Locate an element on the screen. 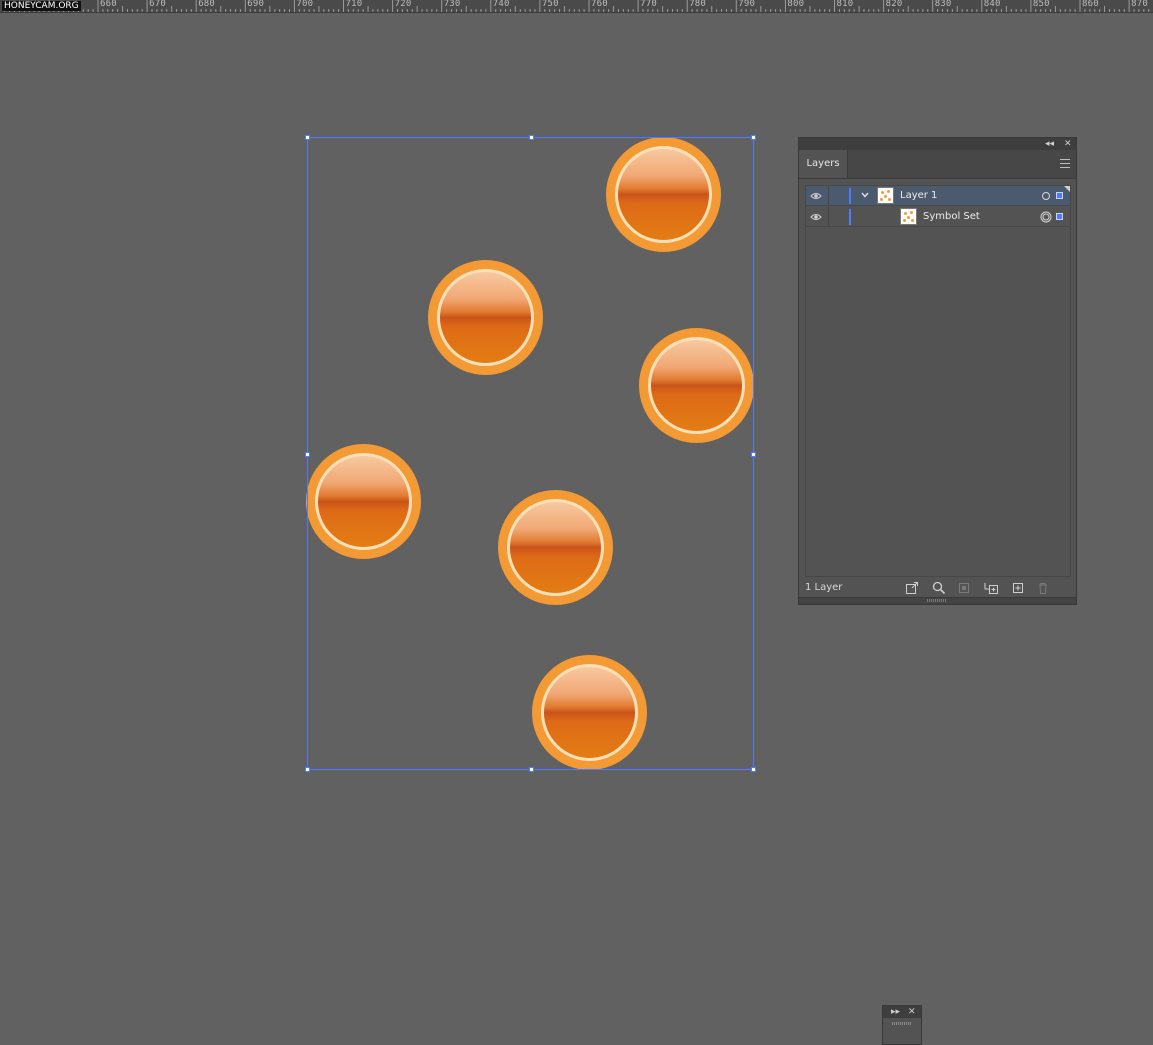 The width and height of the screenshot is (1153, 1045). ruler-tick-label: 830 is located at coordinates (943, 4).